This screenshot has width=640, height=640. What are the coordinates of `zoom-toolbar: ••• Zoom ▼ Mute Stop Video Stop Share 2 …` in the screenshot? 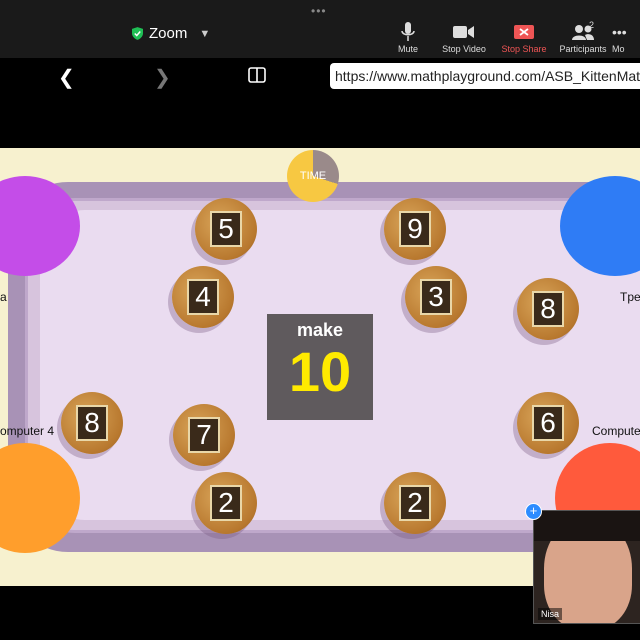 It's located at (320, 29).